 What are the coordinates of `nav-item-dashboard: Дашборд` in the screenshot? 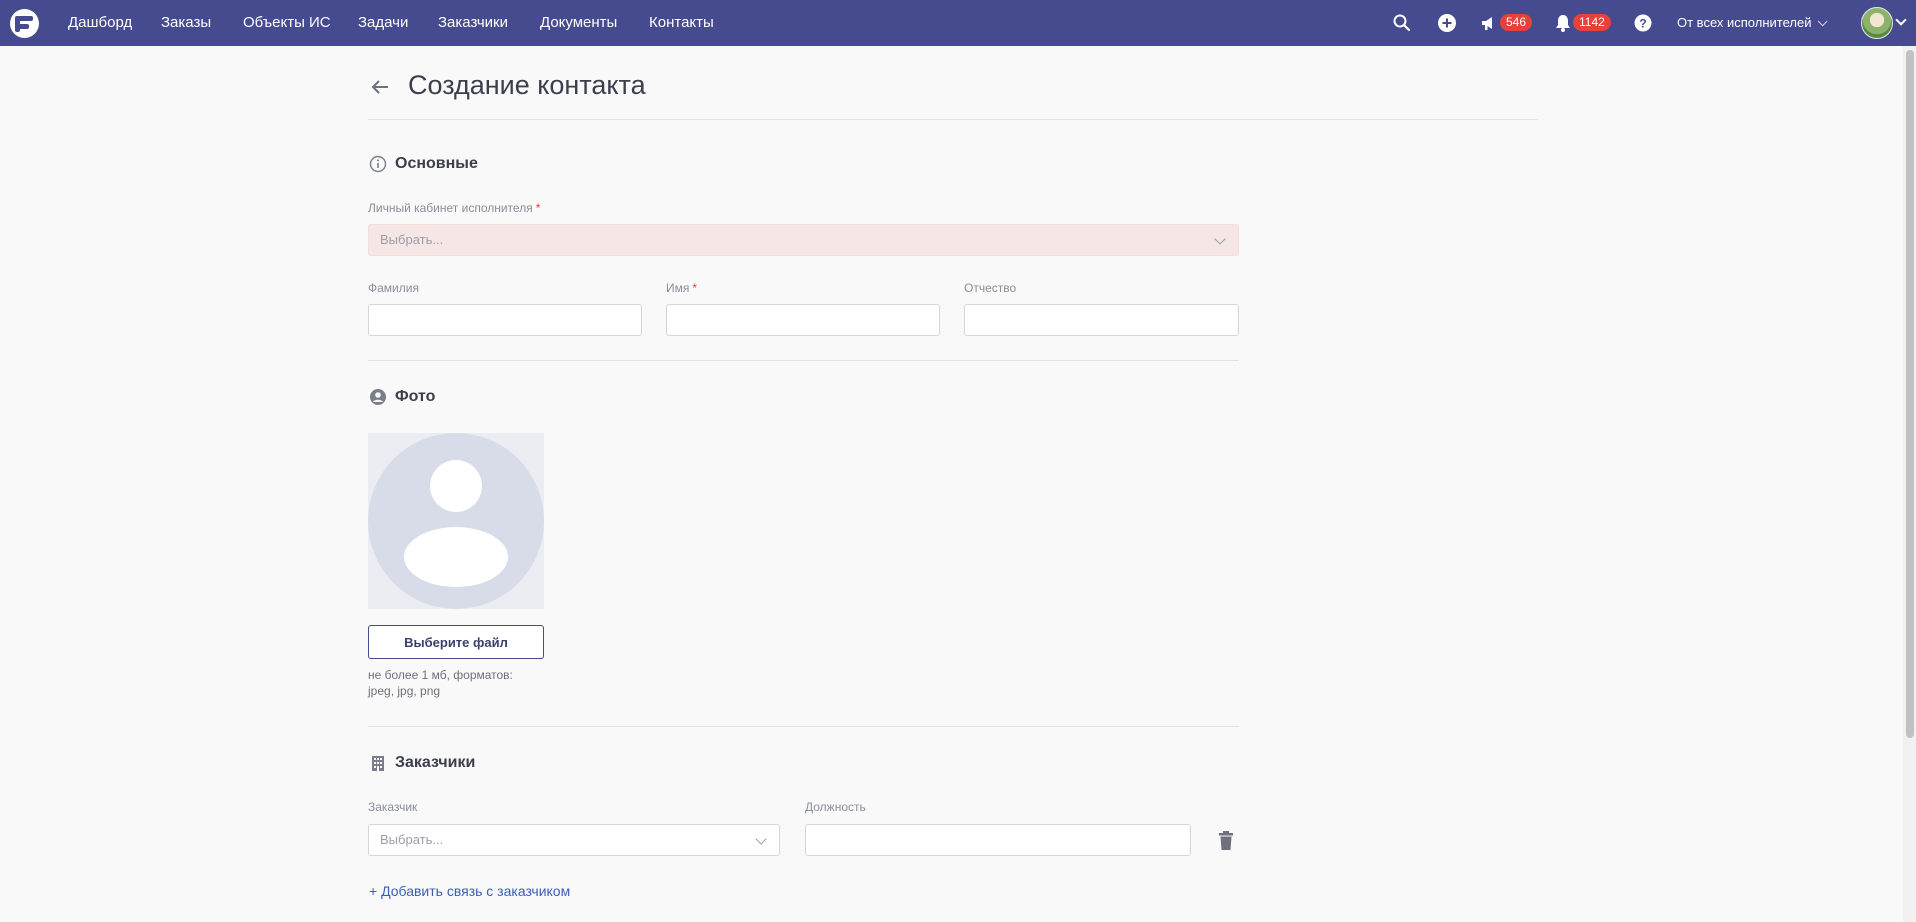 It's located at (100, 22).